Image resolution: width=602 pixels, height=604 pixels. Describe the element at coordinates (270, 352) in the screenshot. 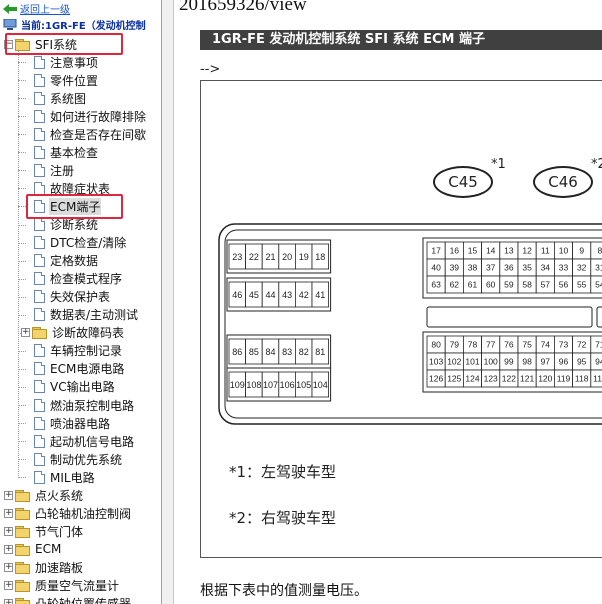

I see `pin-number: 84` at that location.